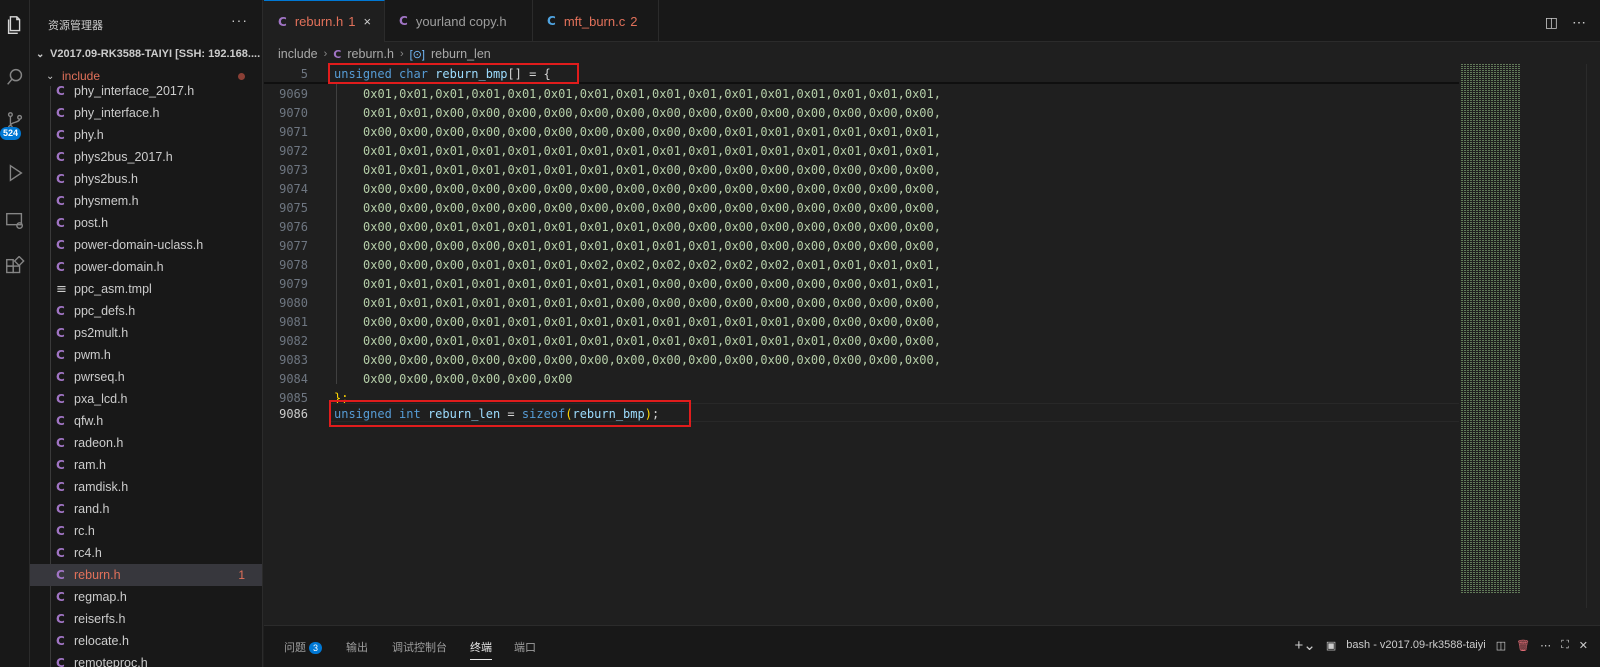 The width and height of the screenshot is (1600, 667). Describe the element at coordinates (100, 619) in the screenshot. I see `file-label: reiserfs.h` at that location.